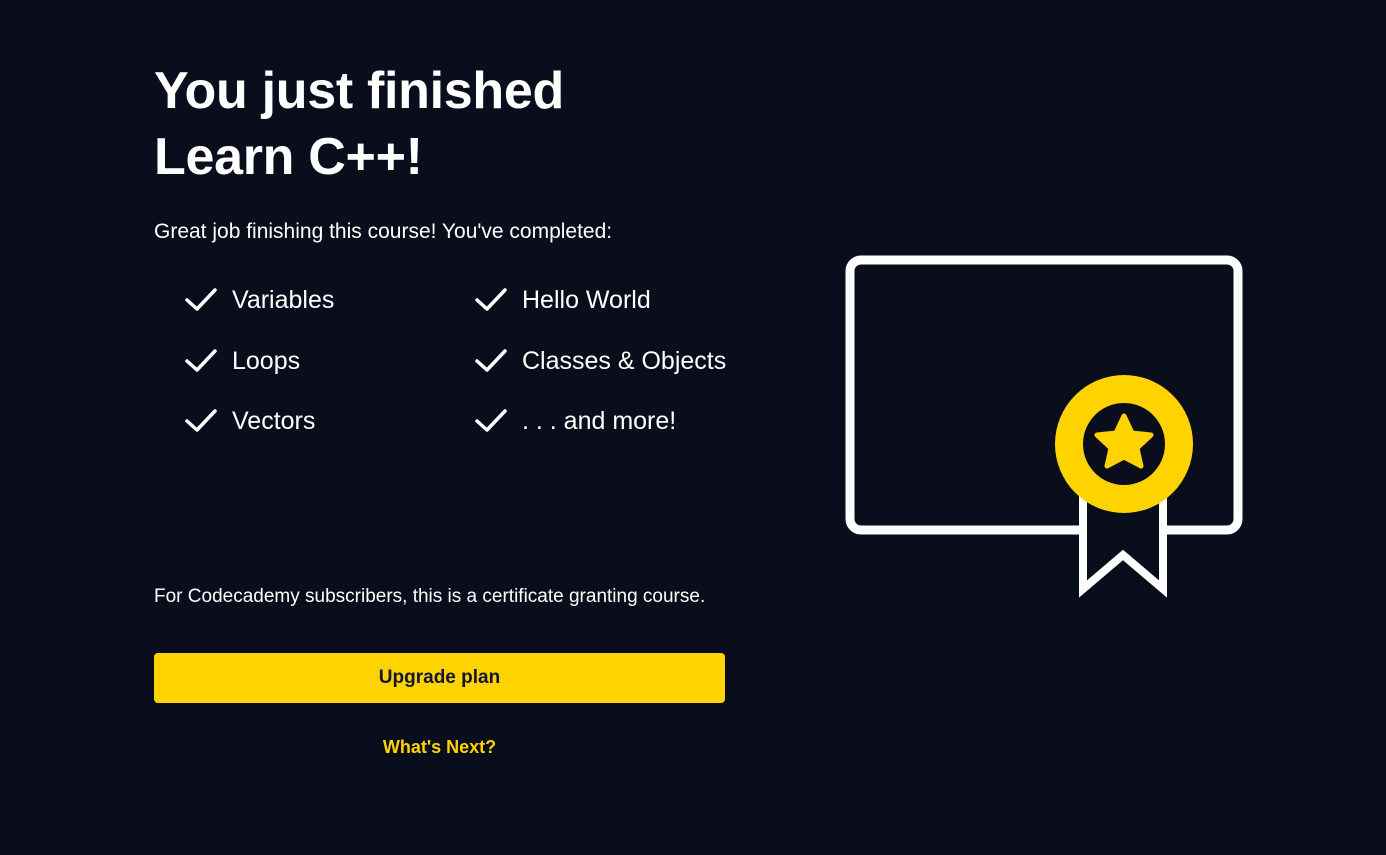 The height and width of the screenshot is (855, 1386). What do you see at coordinates (359, 91) in the screenshot?
I see `page-title-line-1: You just finished` at bounding box center [359, 91].